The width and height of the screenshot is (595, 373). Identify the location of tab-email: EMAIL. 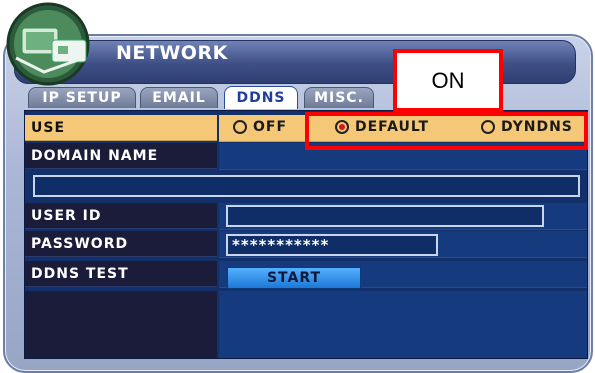
(179, 97).